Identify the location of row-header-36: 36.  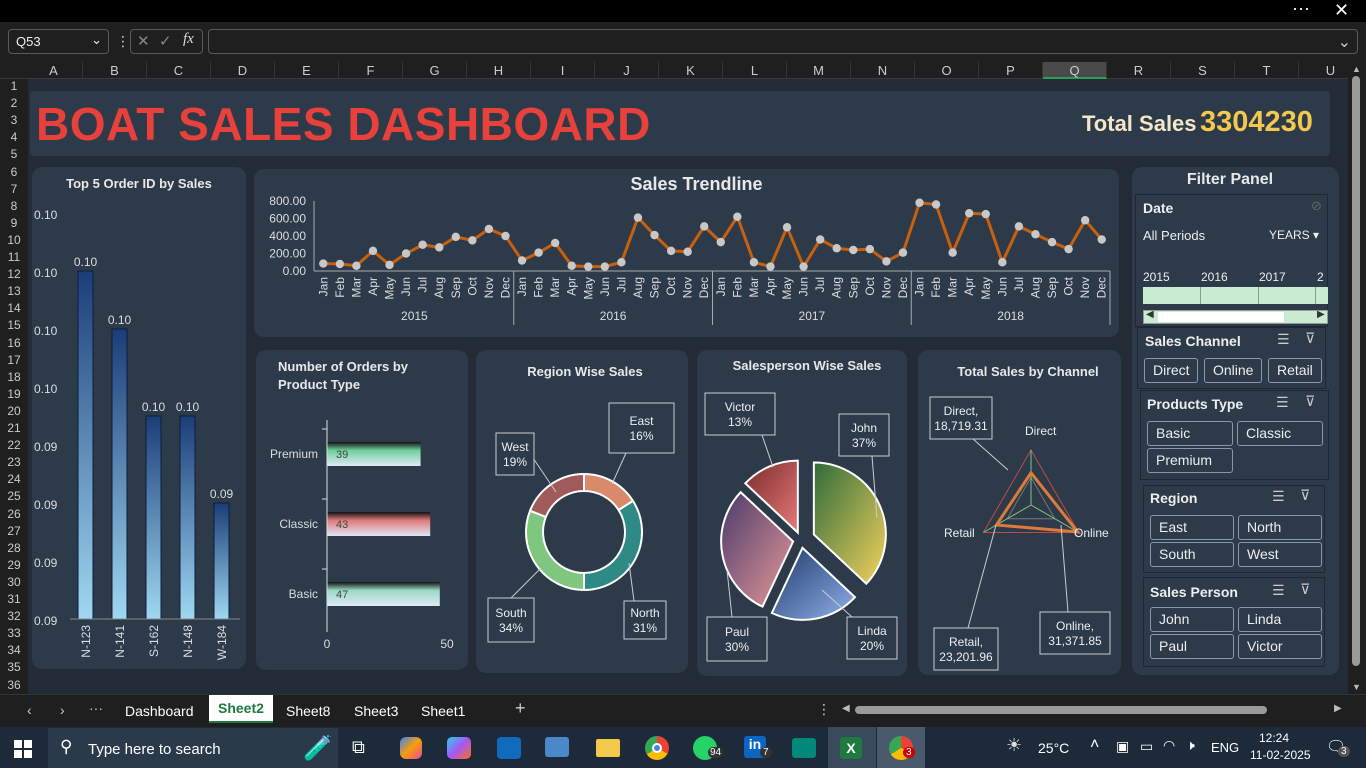
(14, 686).